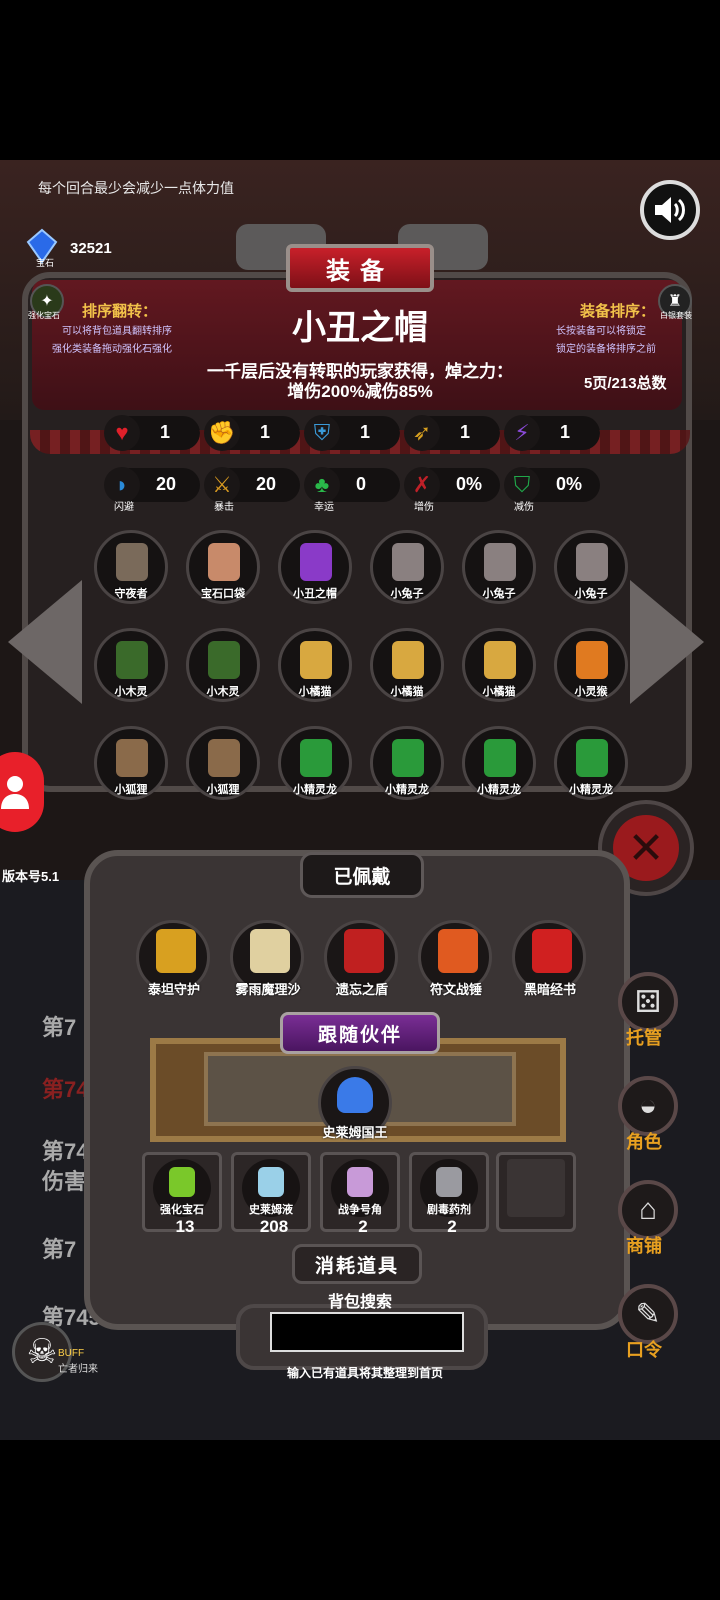 This screenshot has width=720, height=1600. I want to click on person-icon, so click(15, 792).